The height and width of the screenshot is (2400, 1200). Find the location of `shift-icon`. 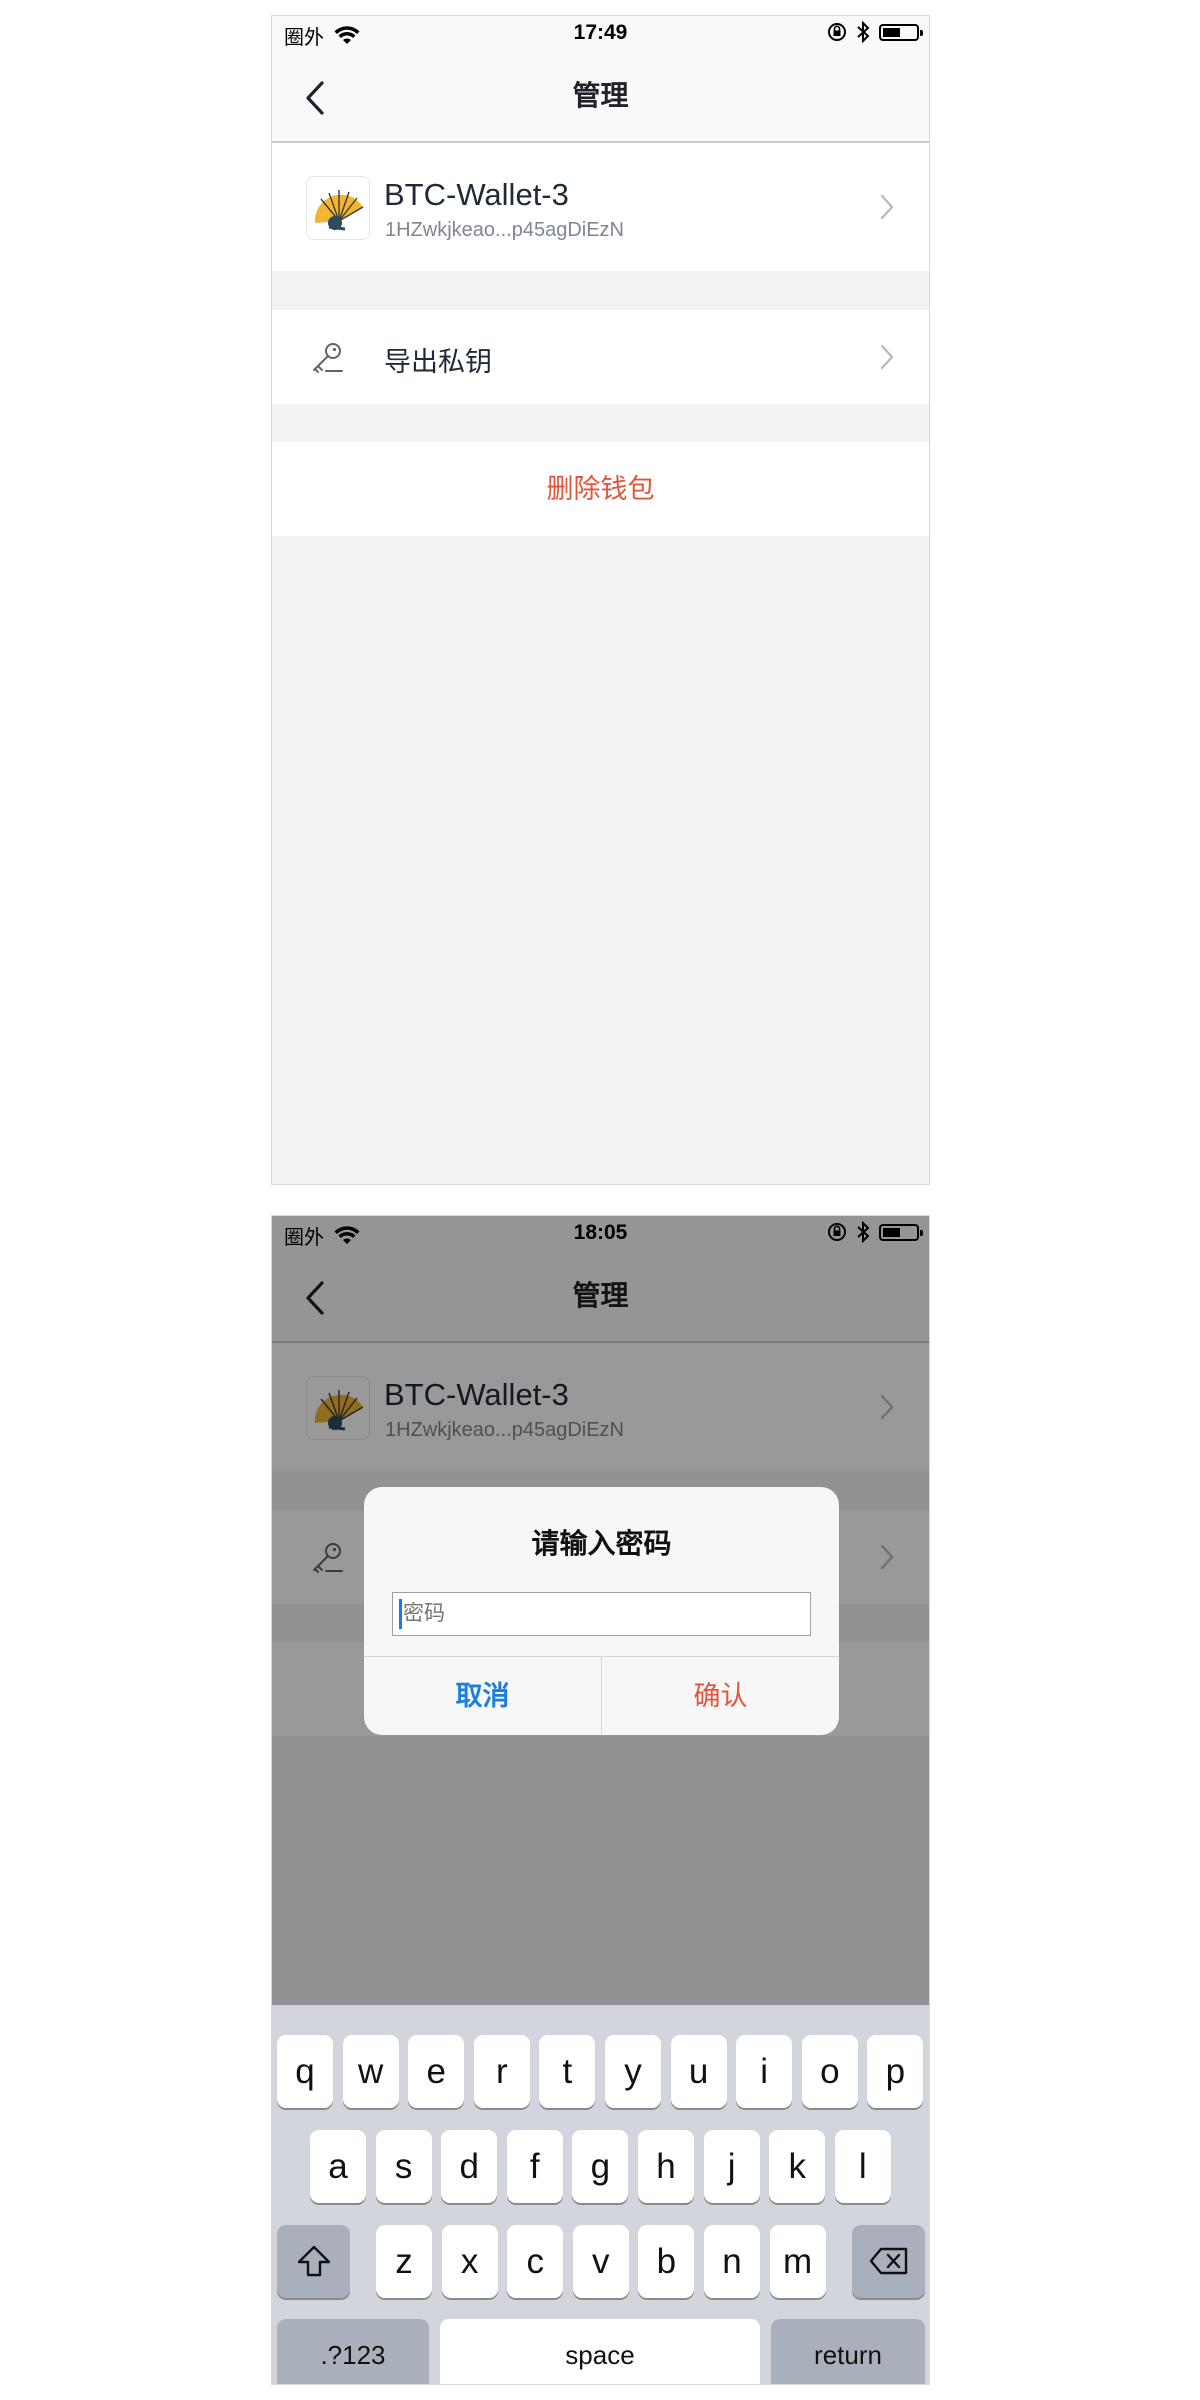

shift-icon is located at coordinates (313, 2261).